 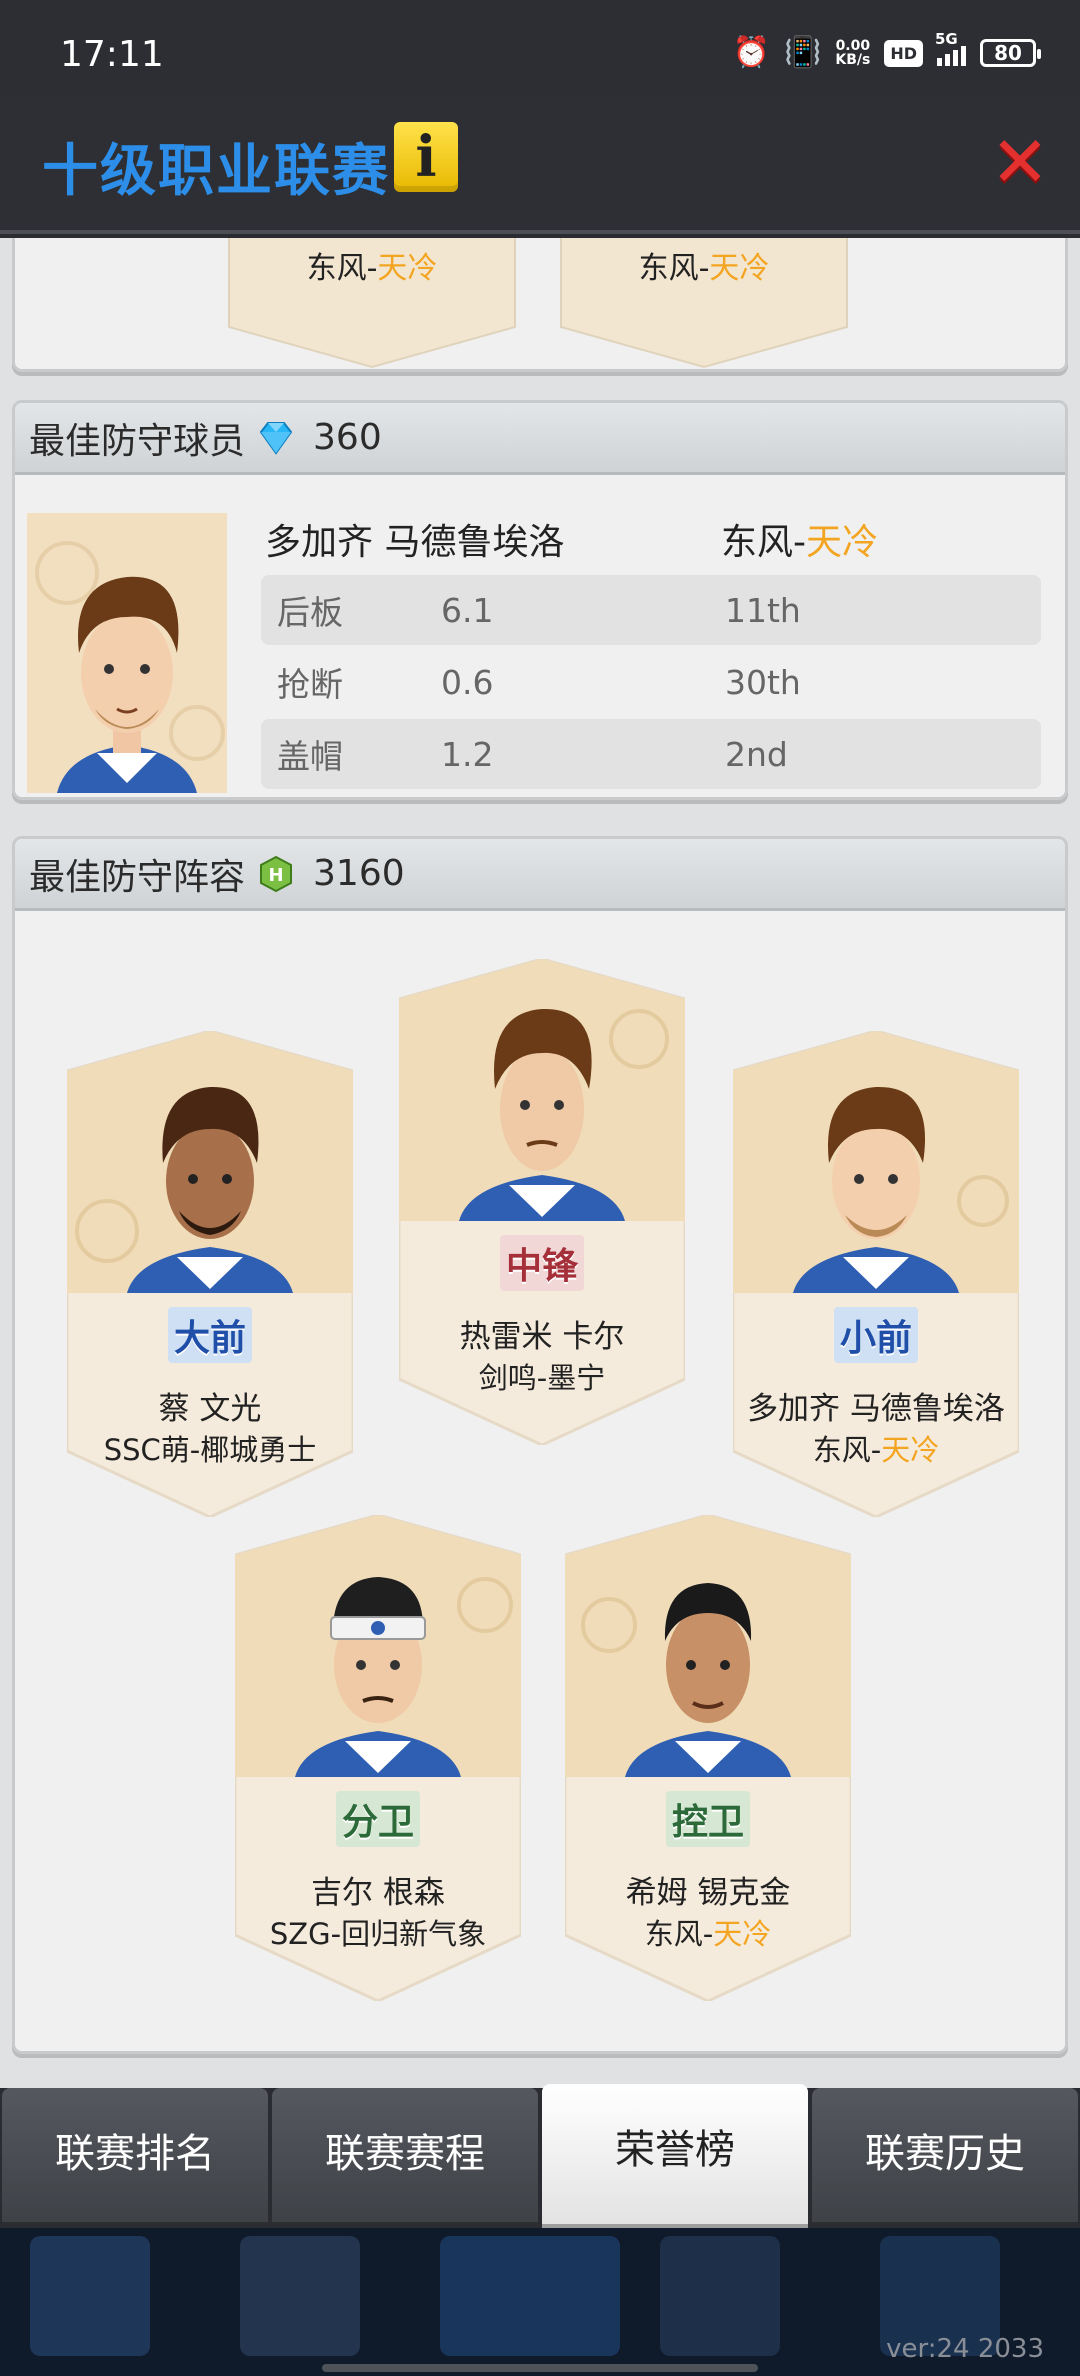 I want to click on lineup-card-power-forward: 大前 蔡 文光 SSC萌-椰城勇士, so click(x=210, y=1274).